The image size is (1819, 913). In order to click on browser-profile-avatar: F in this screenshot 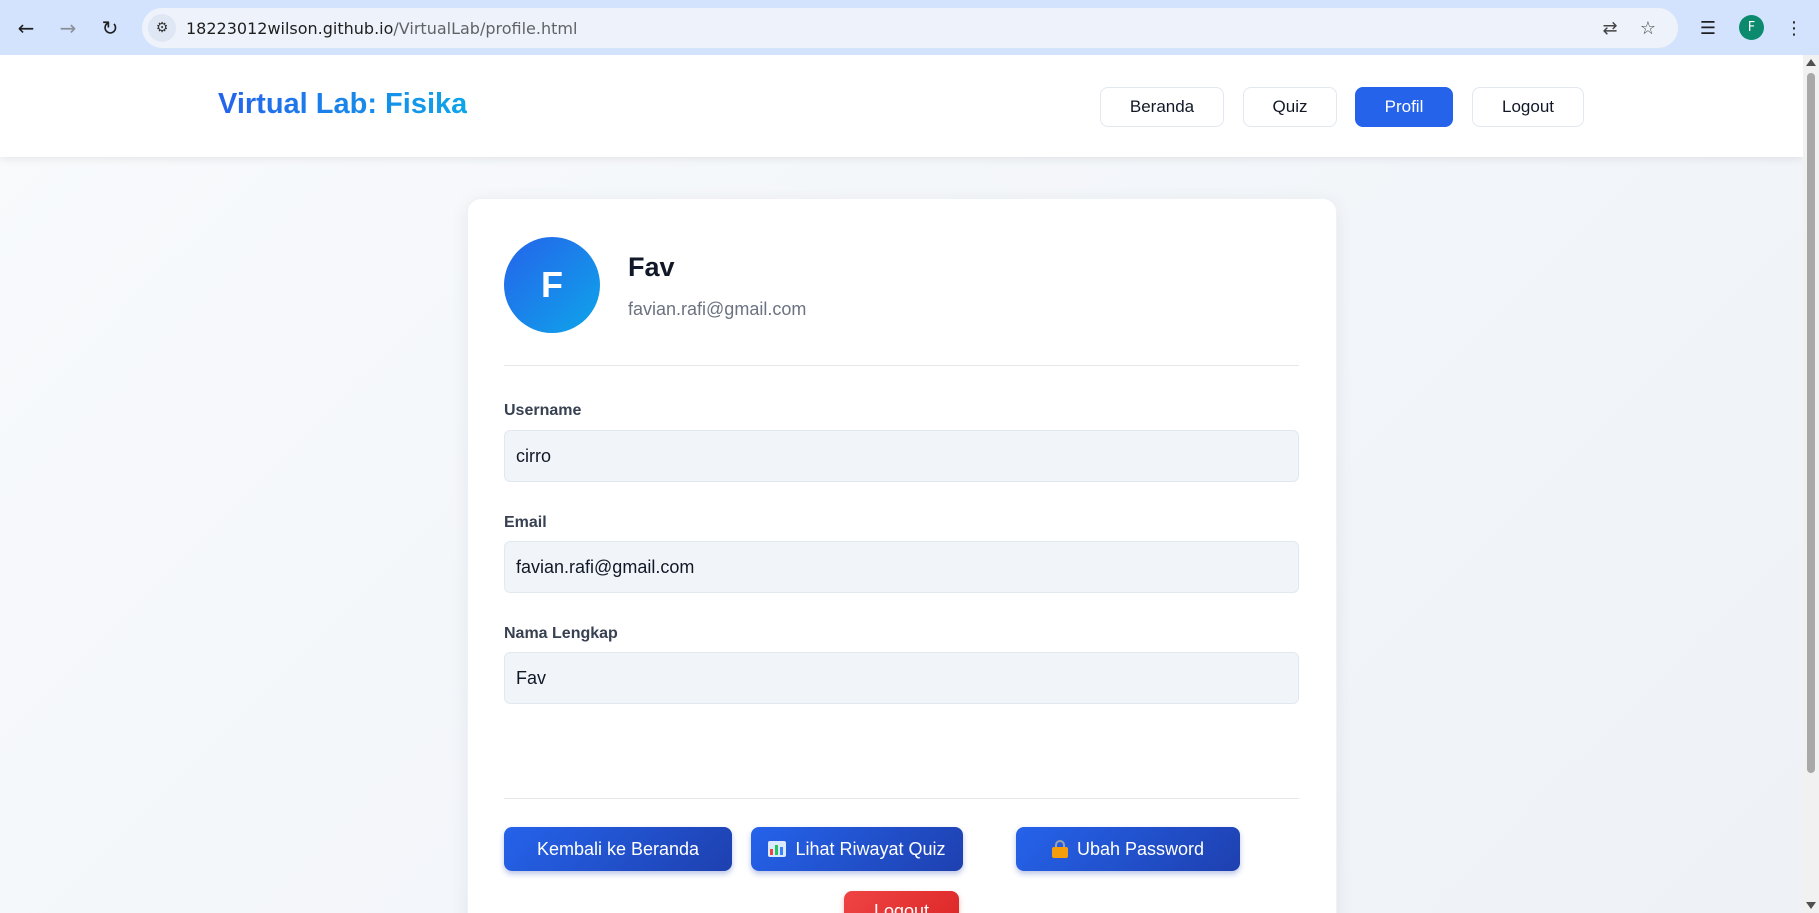, I will do `click(1751, 27)`.